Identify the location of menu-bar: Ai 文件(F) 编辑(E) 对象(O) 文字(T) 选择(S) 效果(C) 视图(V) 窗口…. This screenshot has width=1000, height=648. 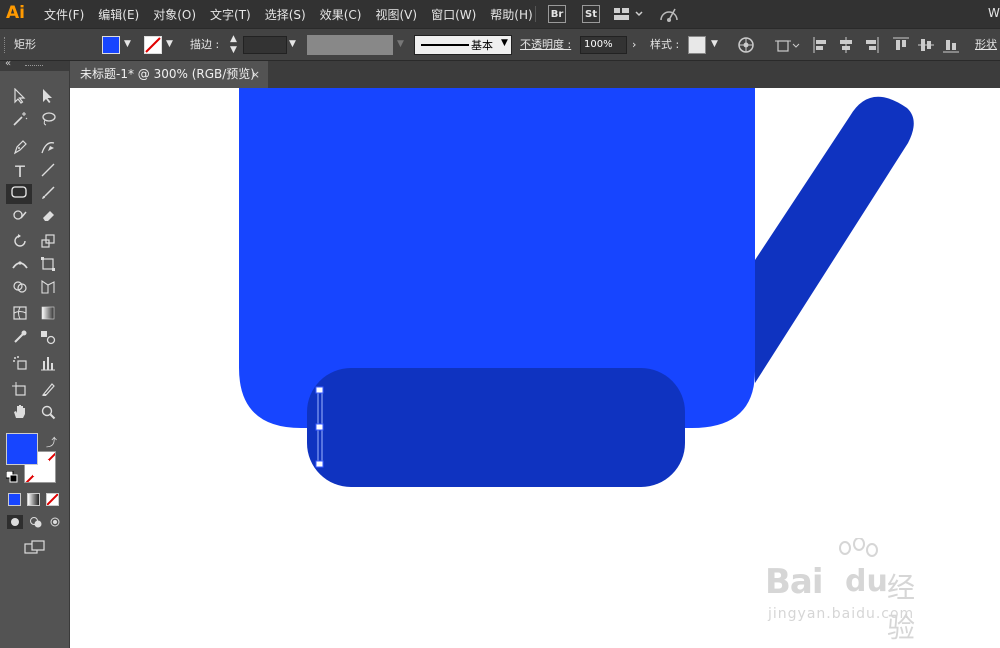
(500, 14).